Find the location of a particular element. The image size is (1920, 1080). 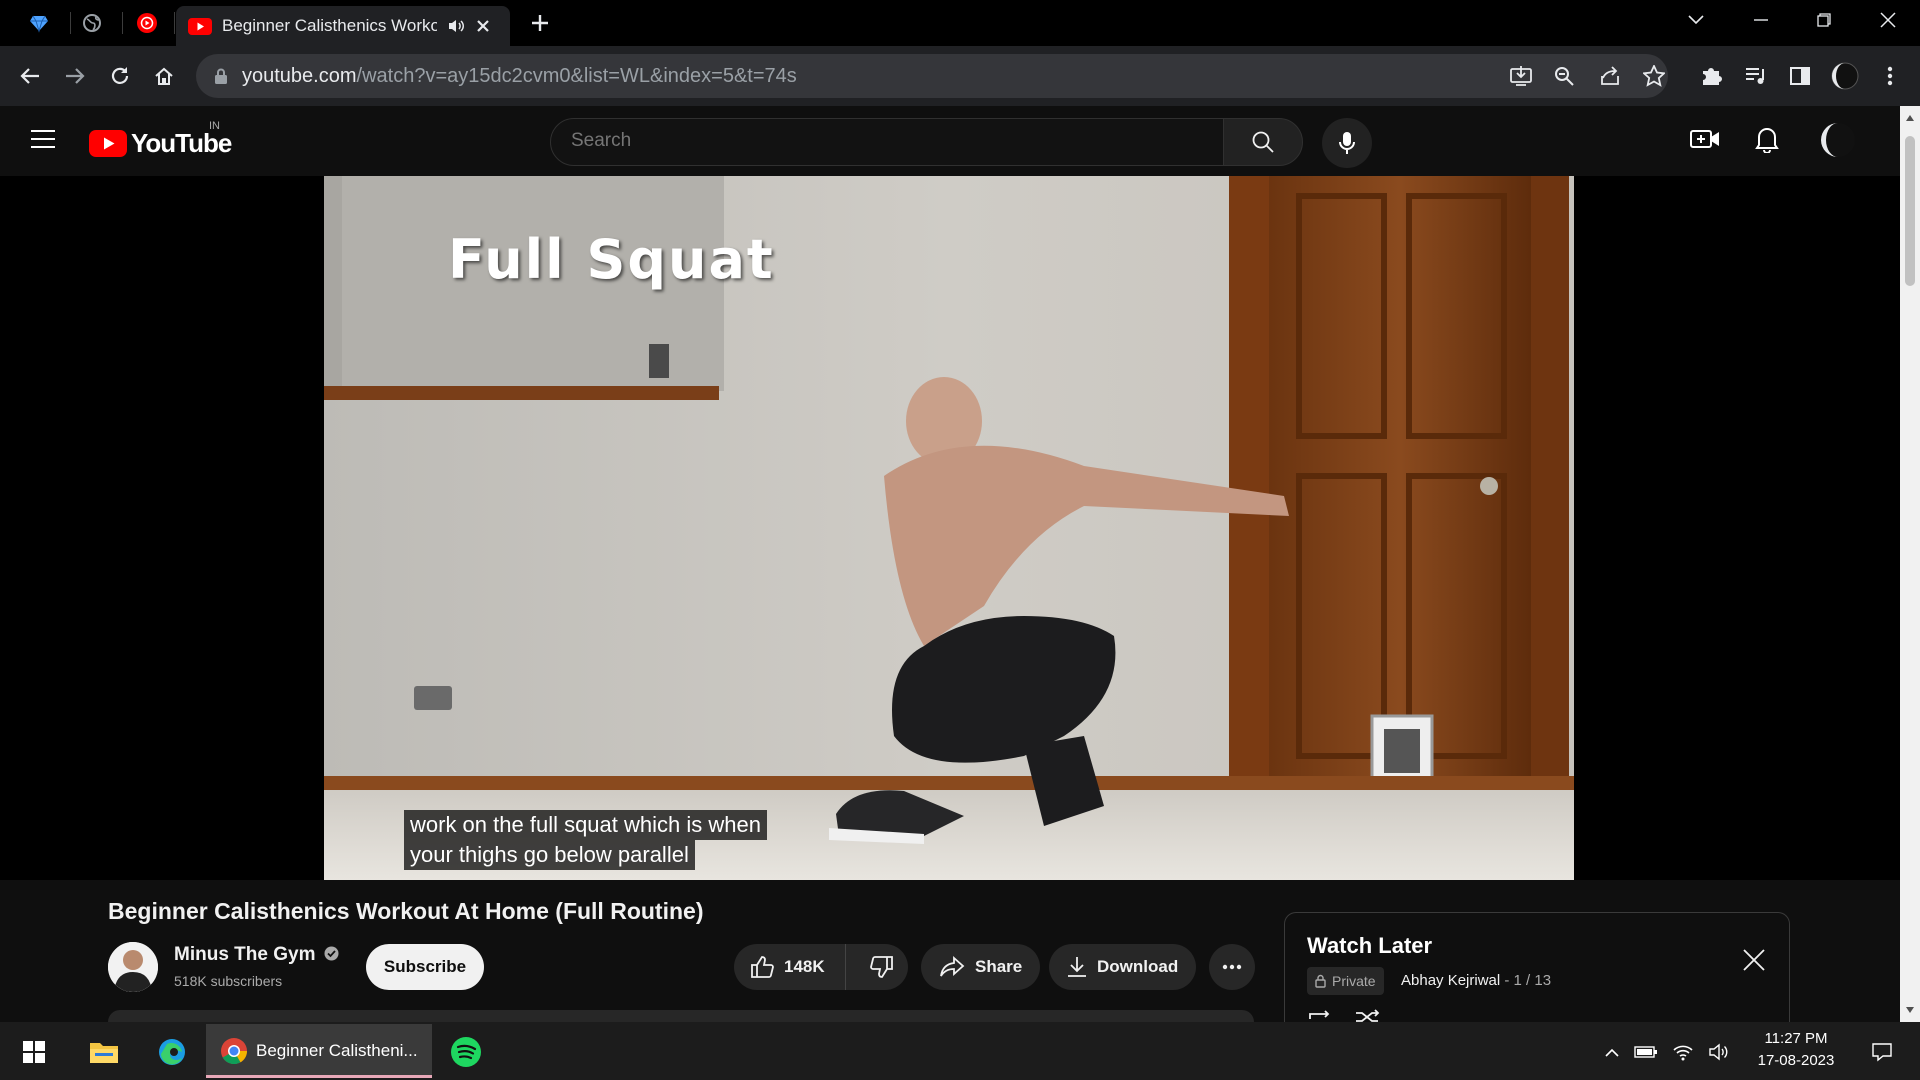

volume-button is located at coordinates (1719, 1052).